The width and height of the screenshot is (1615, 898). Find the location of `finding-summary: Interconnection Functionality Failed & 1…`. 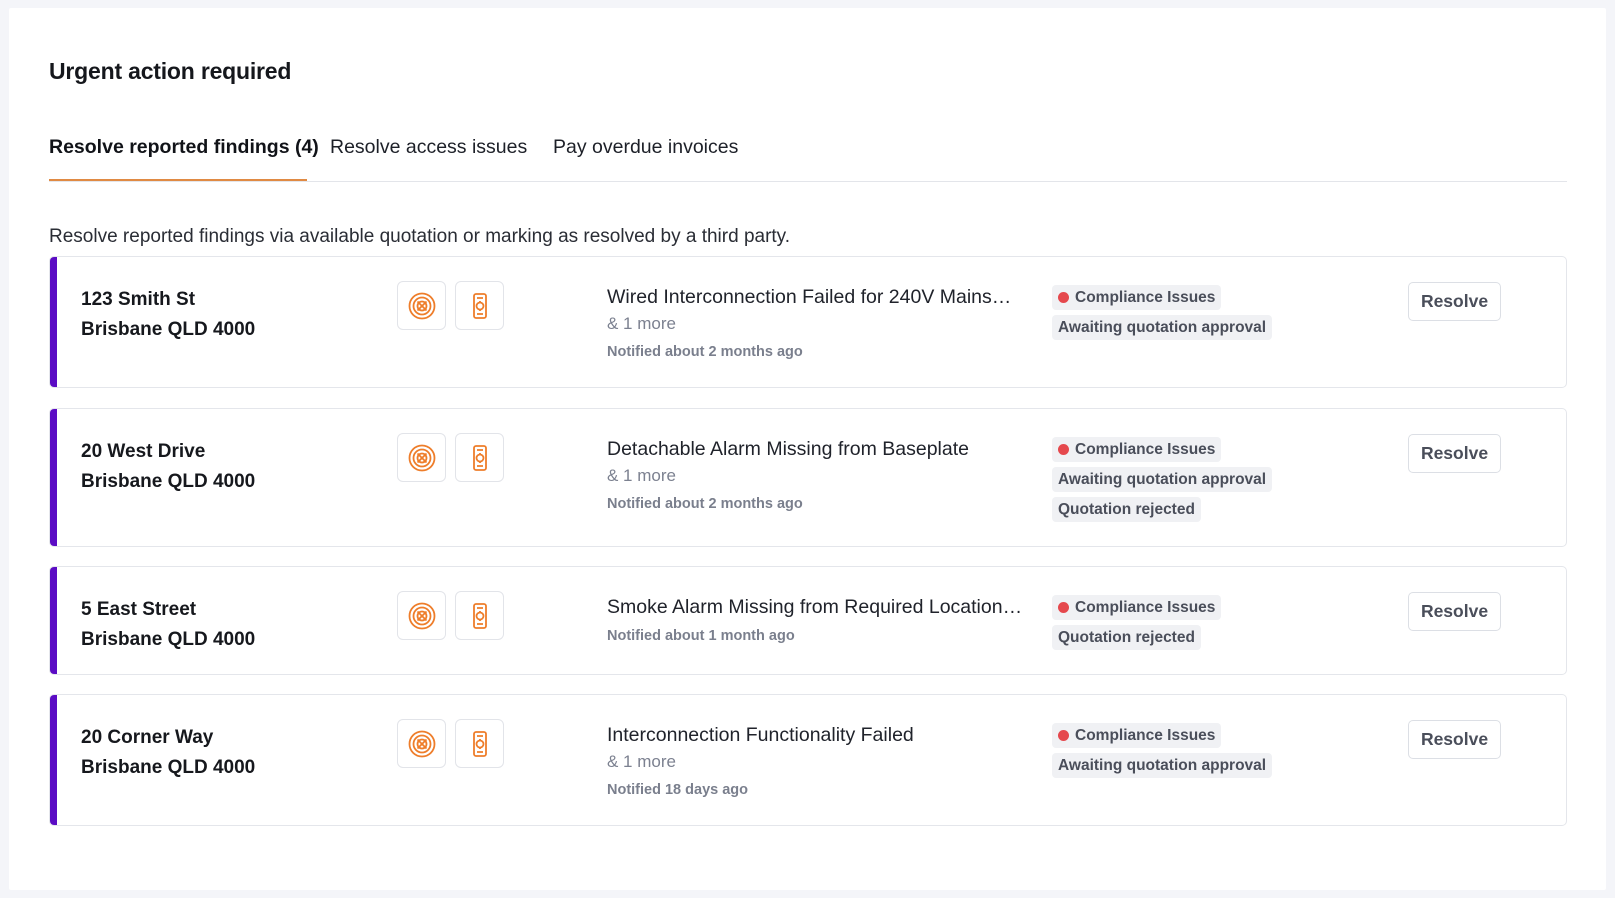

finding-summary: Interconnection Functionality Failed & 1… is located at coordinates (822, 761).